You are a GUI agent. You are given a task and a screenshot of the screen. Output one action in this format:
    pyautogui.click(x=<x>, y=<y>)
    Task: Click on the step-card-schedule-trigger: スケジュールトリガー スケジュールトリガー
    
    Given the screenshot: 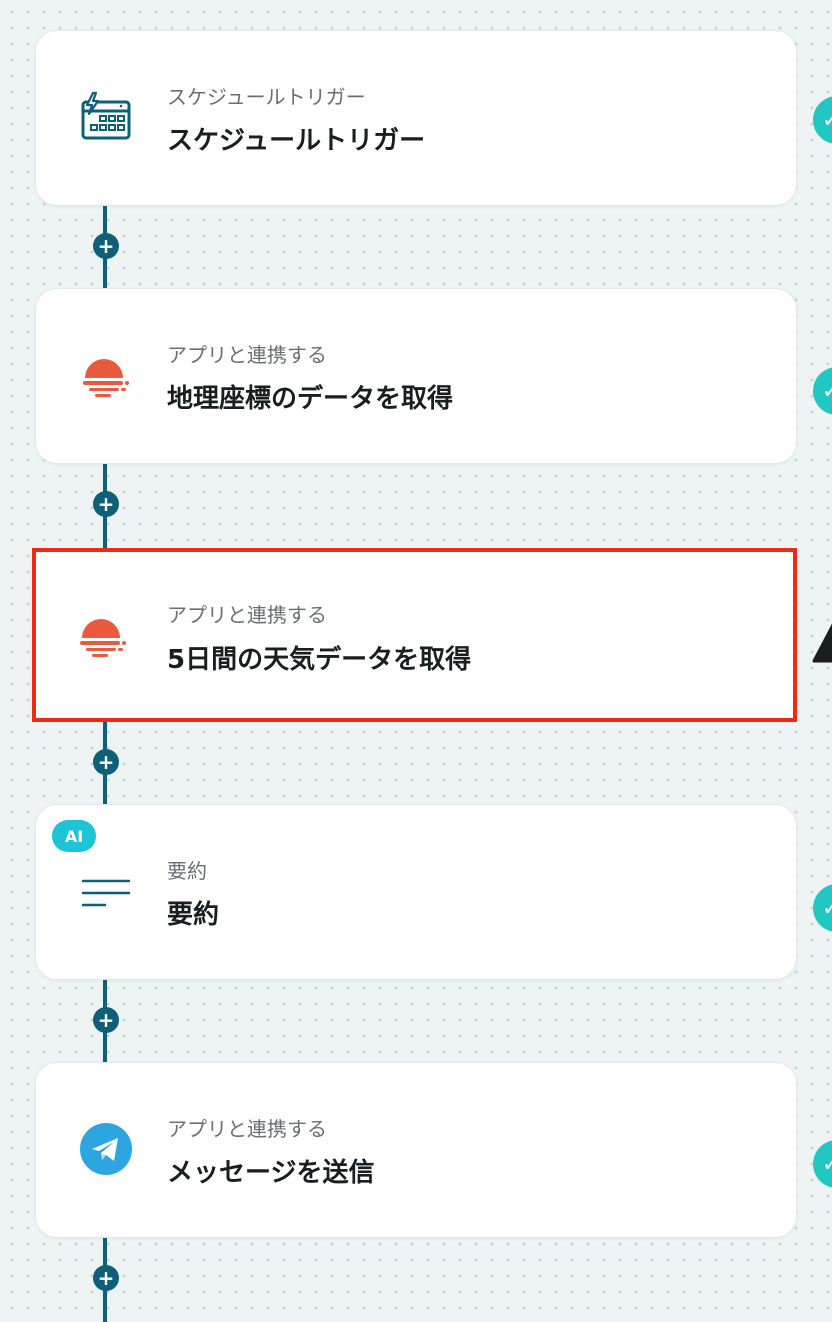 What is the action you would take?
    pyautogui.click(x=416, y=118)
    